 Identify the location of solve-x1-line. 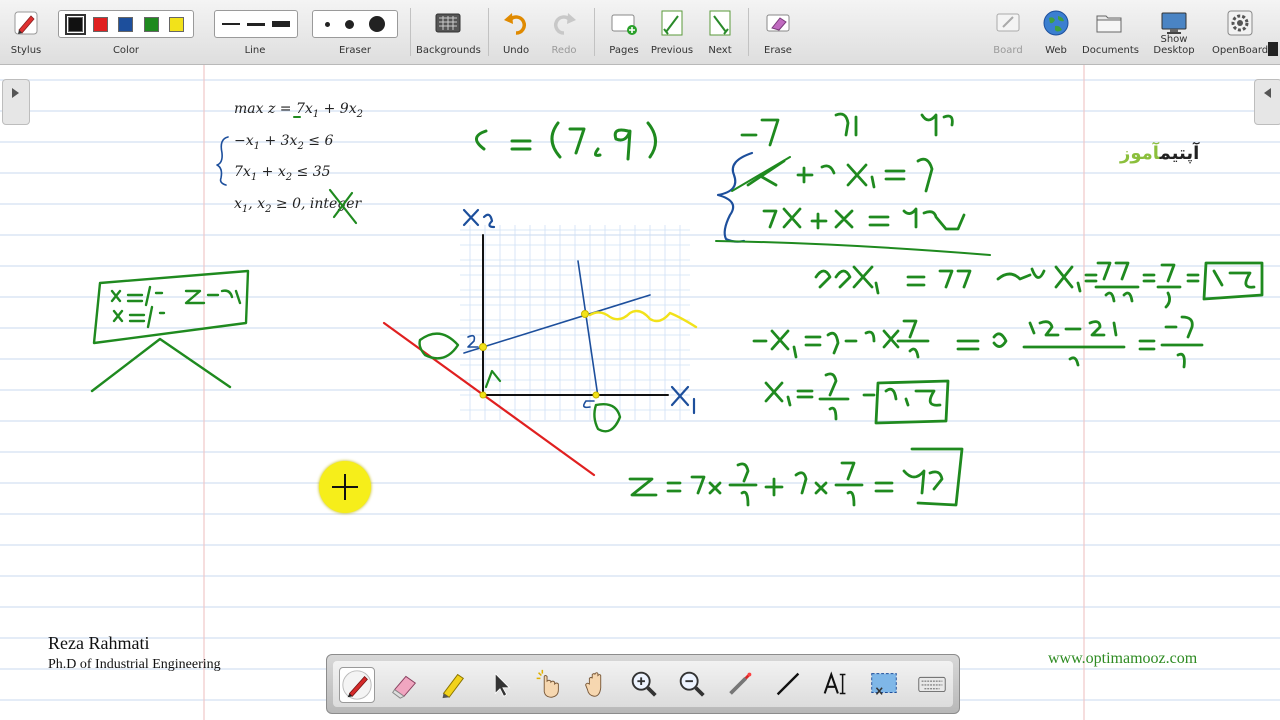
(978, 342).